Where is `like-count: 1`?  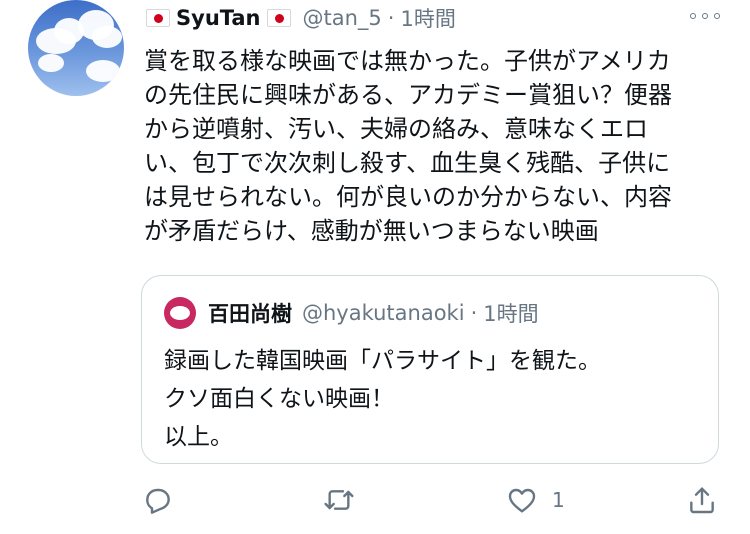 like-count: 1 is located at coordinates (558, 500).